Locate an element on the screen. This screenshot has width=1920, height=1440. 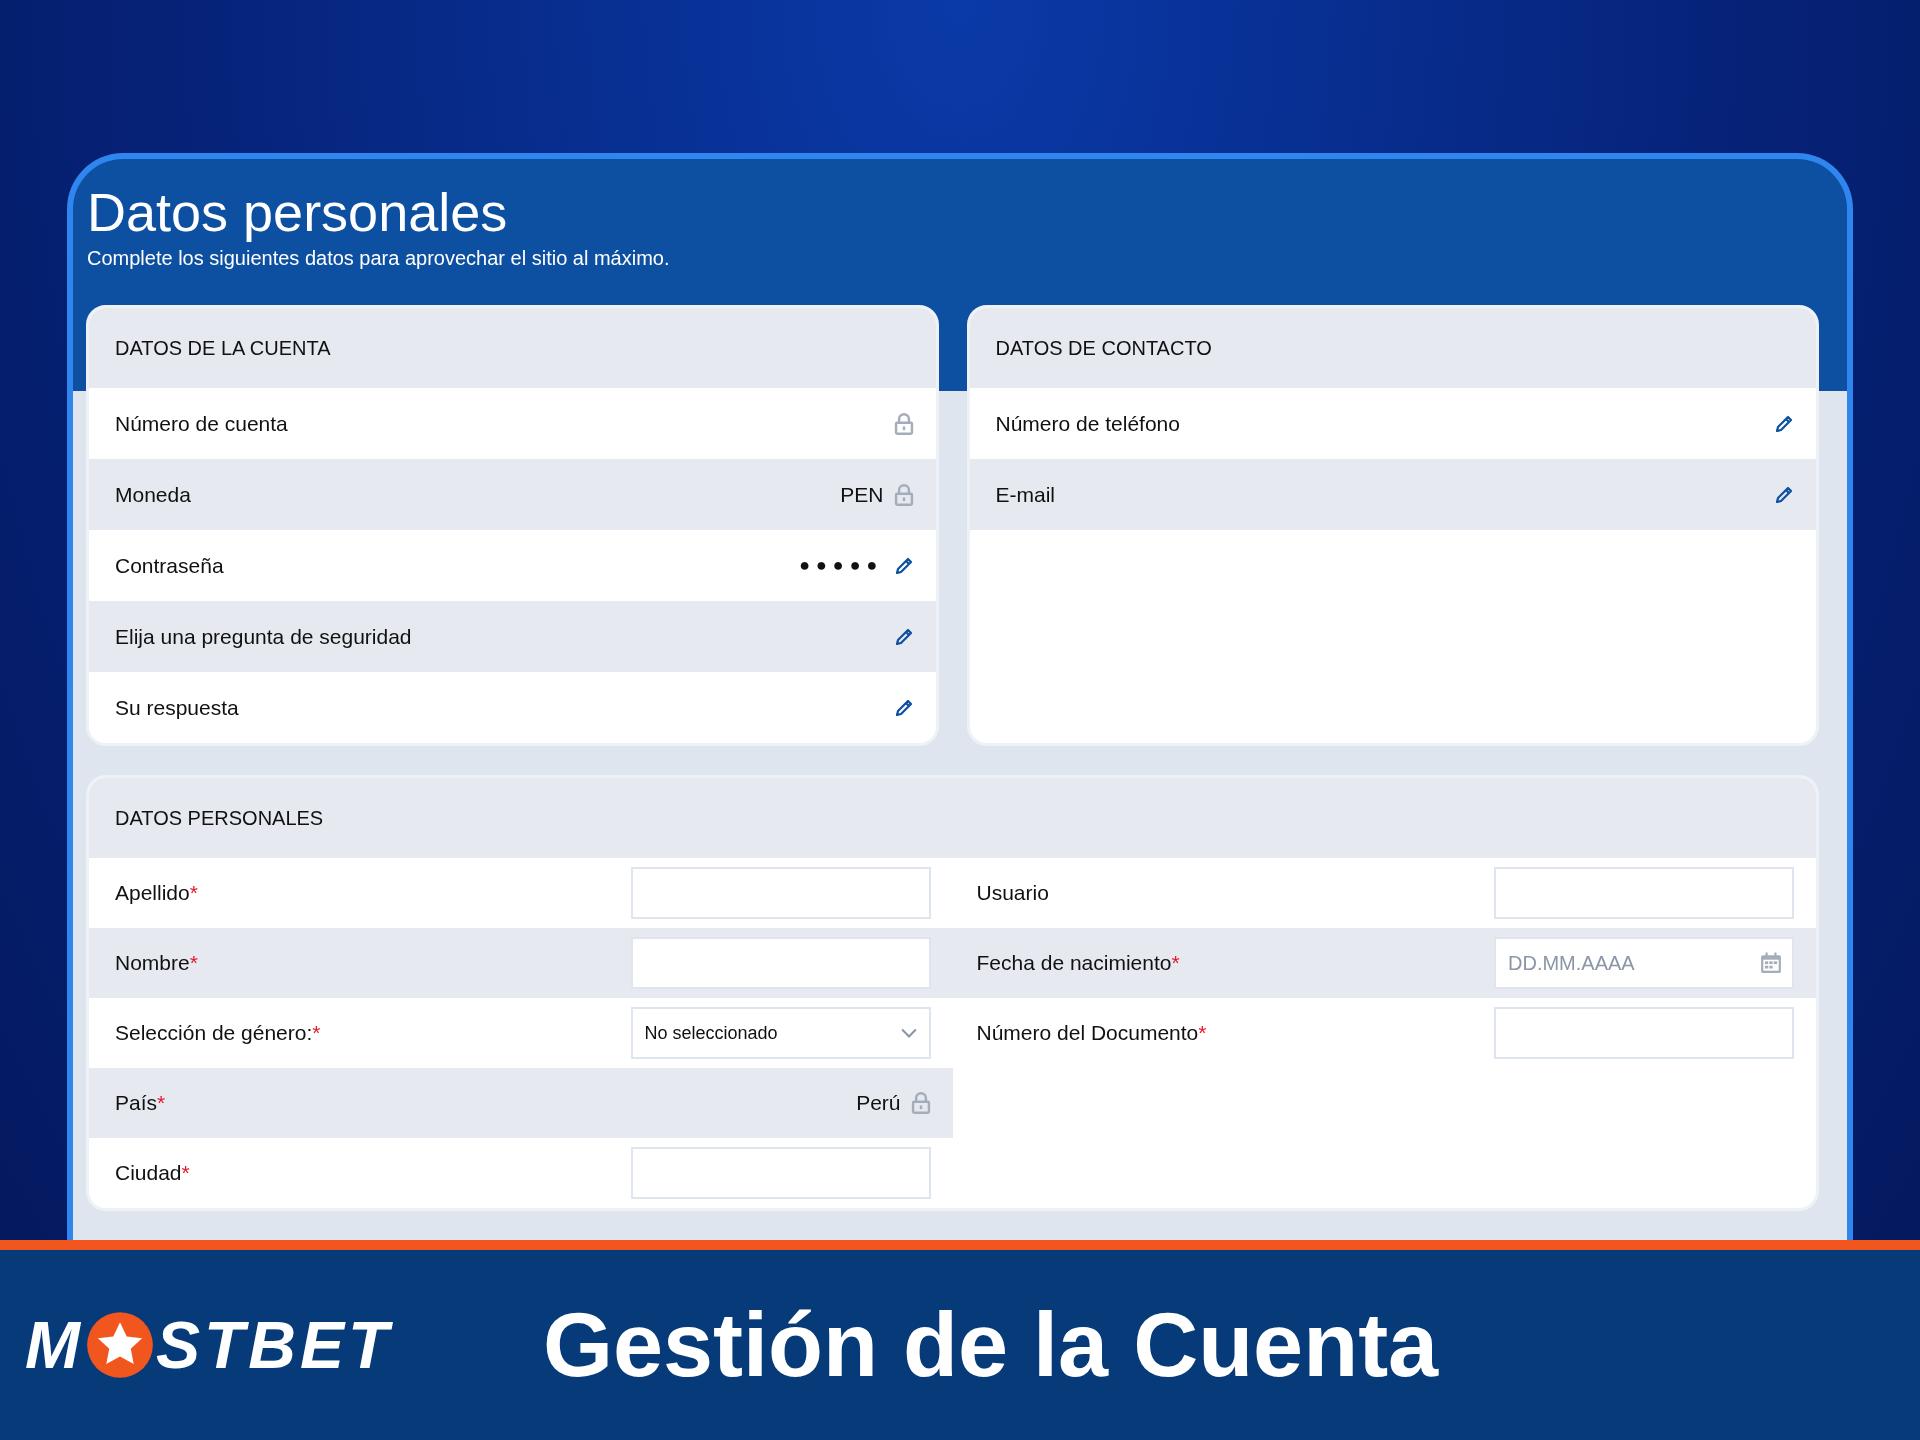
section-heading: DATOS DE CONTACTO is located at coordinates (1392, 348).